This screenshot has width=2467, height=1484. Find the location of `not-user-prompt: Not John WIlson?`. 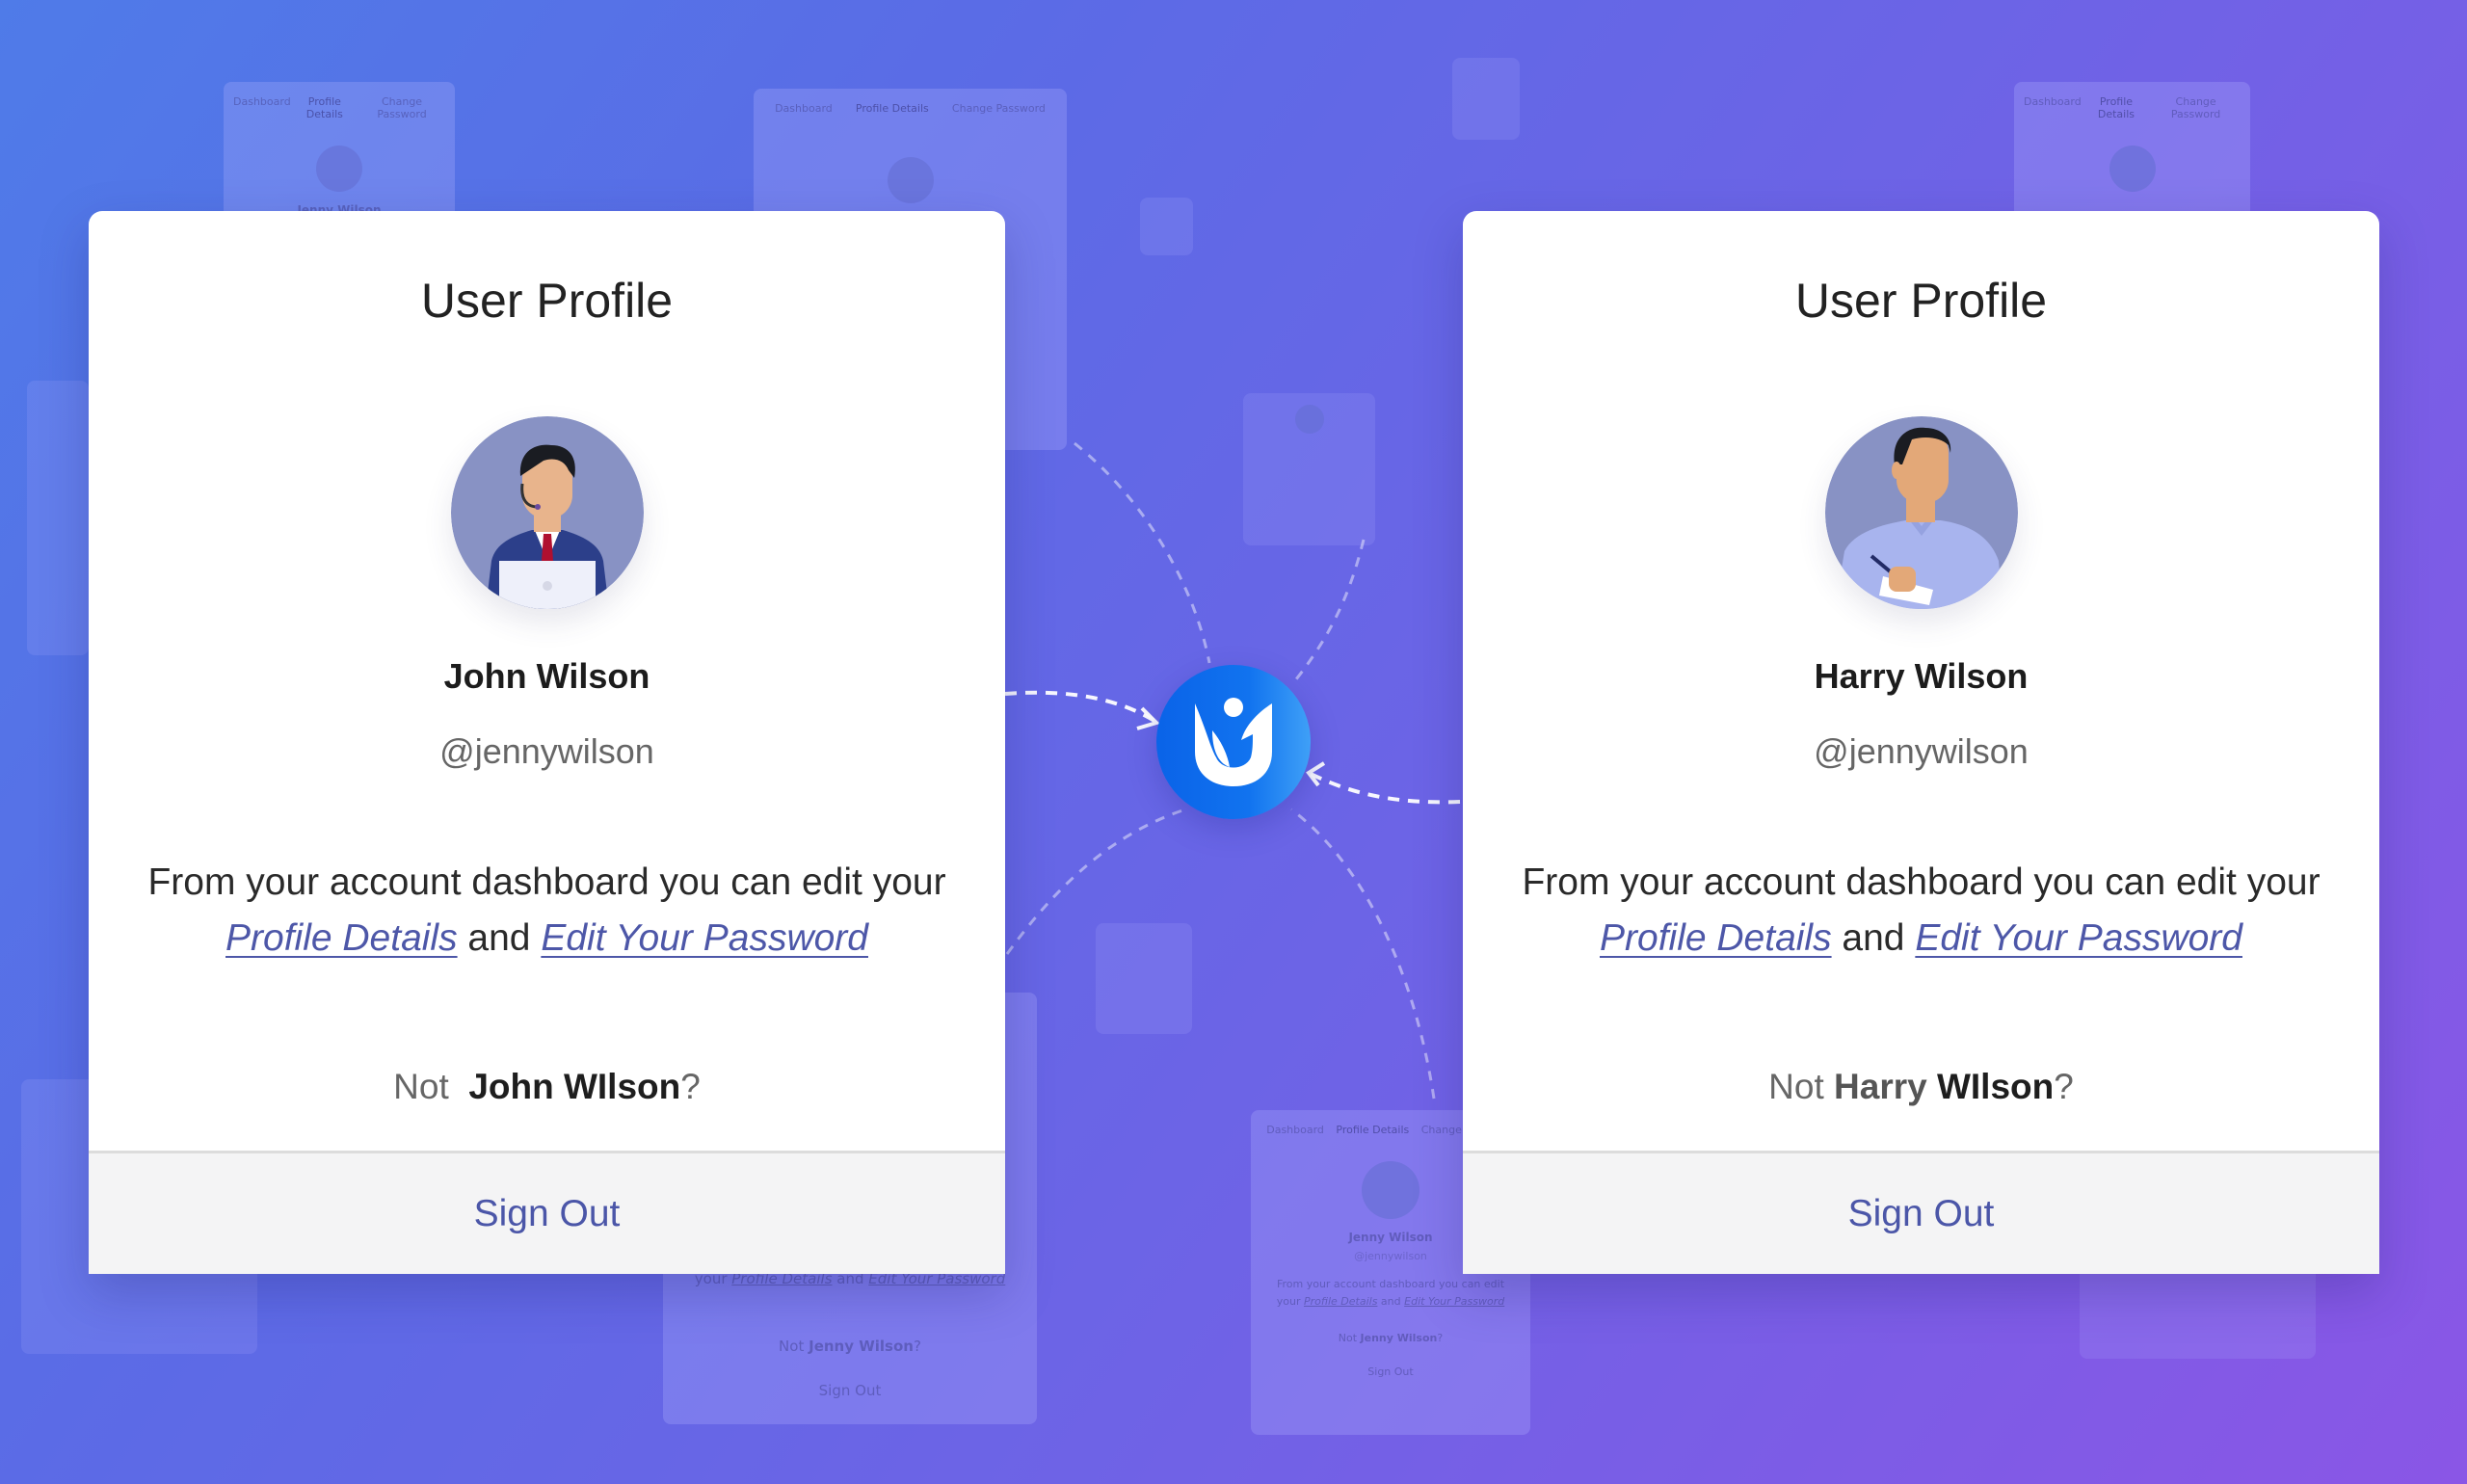

not-user-prompt: Not John WIlson? is located at coordinates (547, 1086).